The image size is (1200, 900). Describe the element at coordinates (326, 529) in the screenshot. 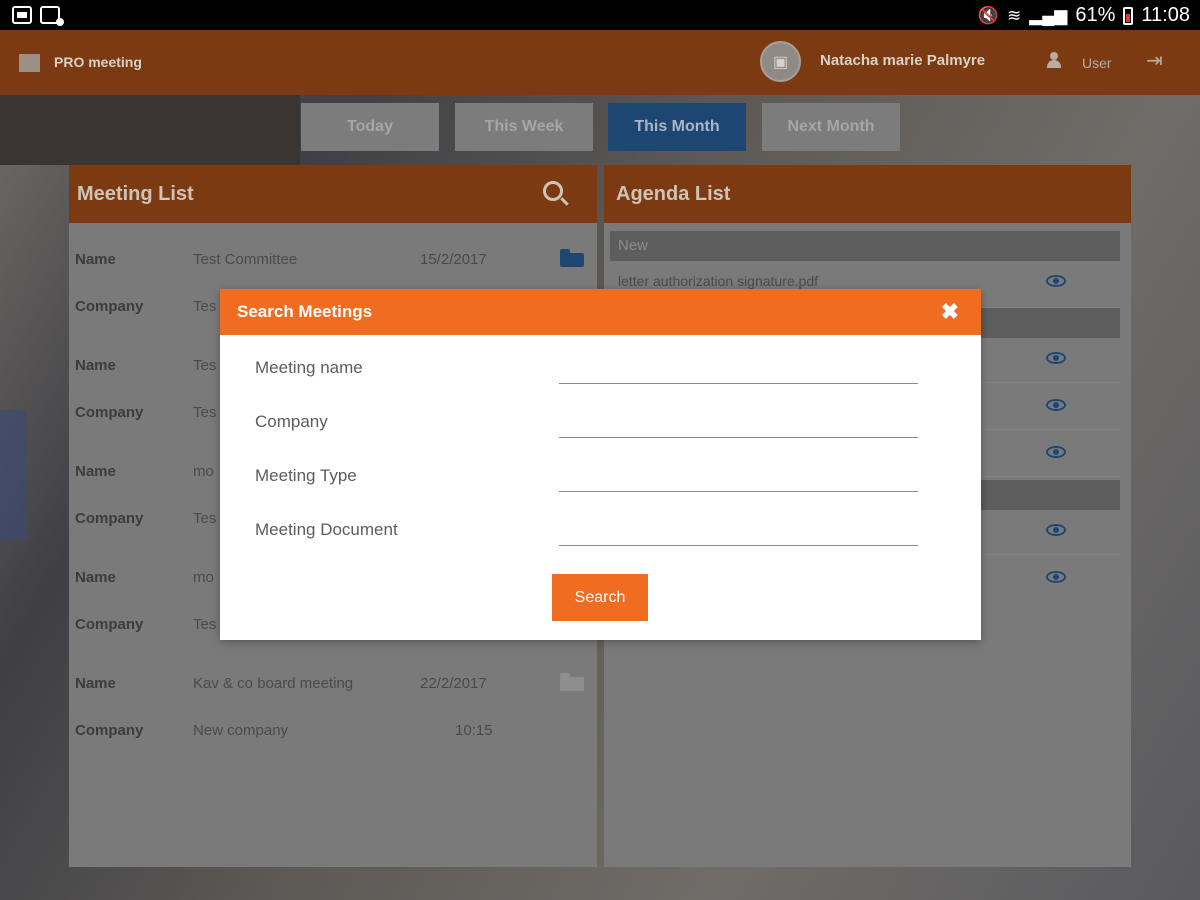

I see `meeting-document-label: Meeting Document` at that location.